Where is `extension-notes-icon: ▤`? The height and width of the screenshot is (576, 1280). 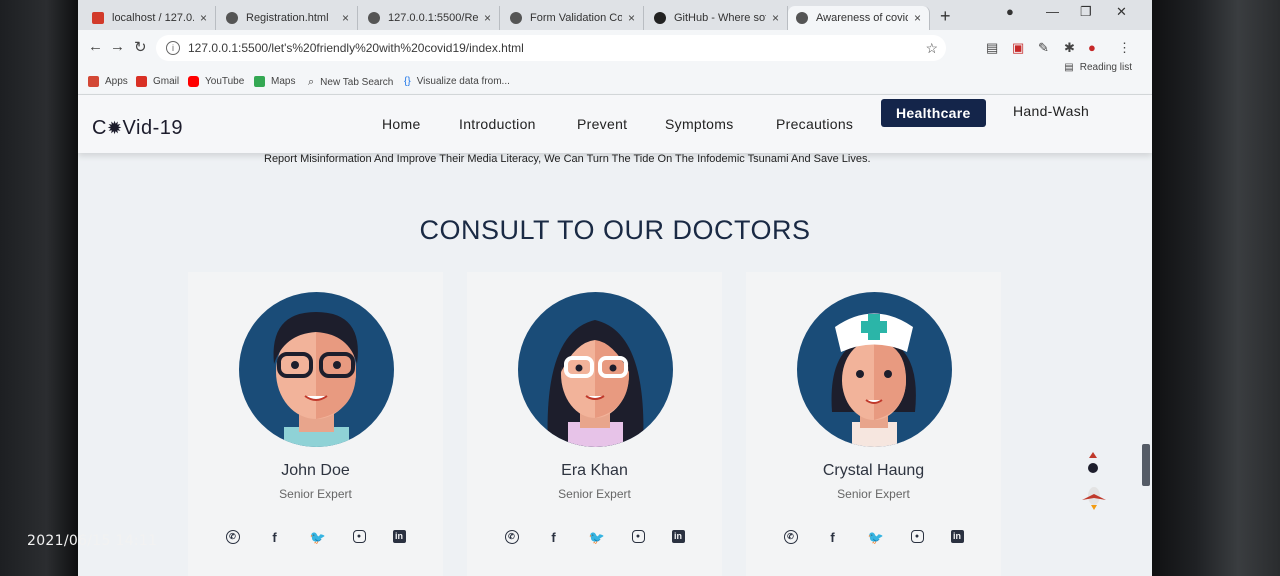 extension-notes-icon: ▤ is located at coordinates (992, 48).